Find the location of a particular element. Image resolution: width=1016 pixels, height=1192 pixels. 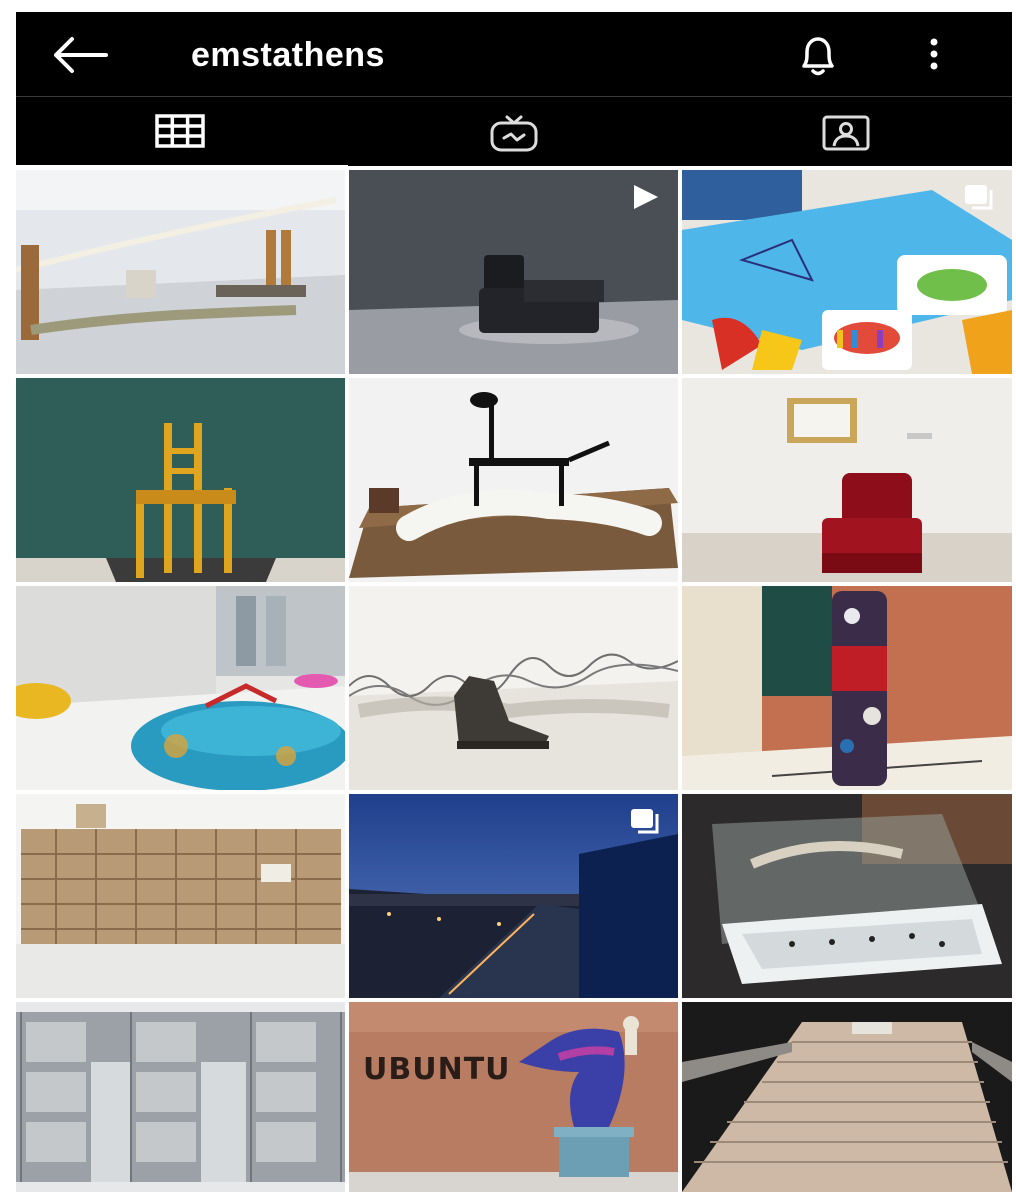

tv-icon is located at coordinates (514, 133).